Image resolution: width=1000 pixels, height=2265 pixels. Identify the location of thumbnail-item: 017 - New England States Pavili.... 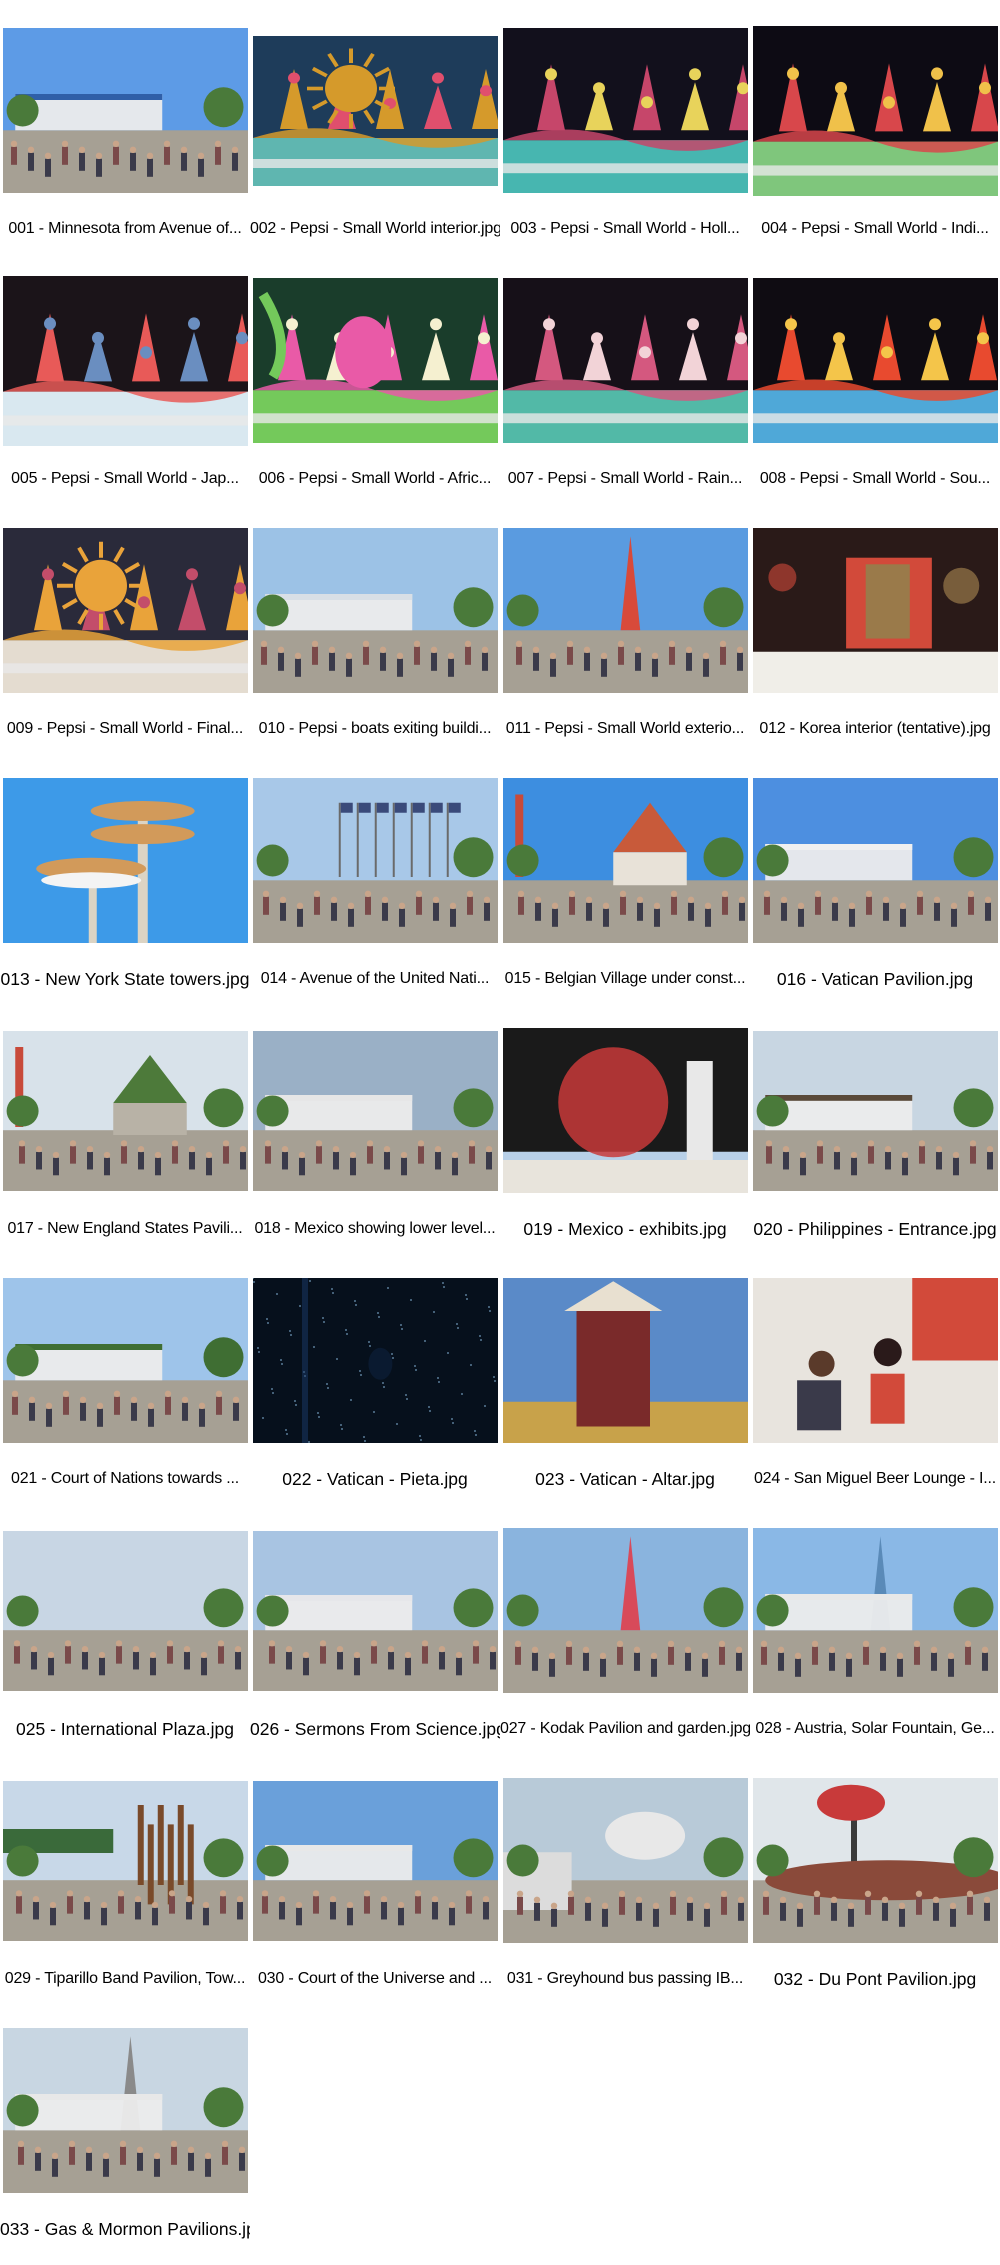
(125, 1133).